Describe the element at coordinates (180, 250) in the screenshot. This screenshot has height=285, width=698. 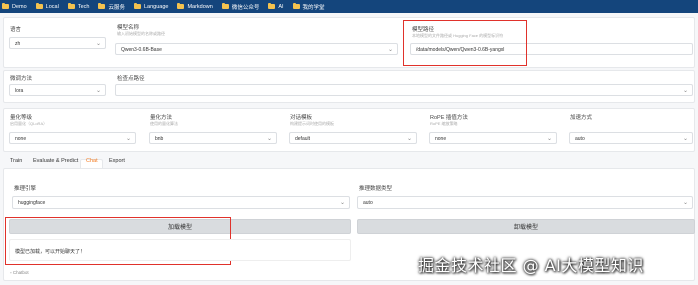
I see `status-box: 模型已加载，可以开始聊天了！` at that location.